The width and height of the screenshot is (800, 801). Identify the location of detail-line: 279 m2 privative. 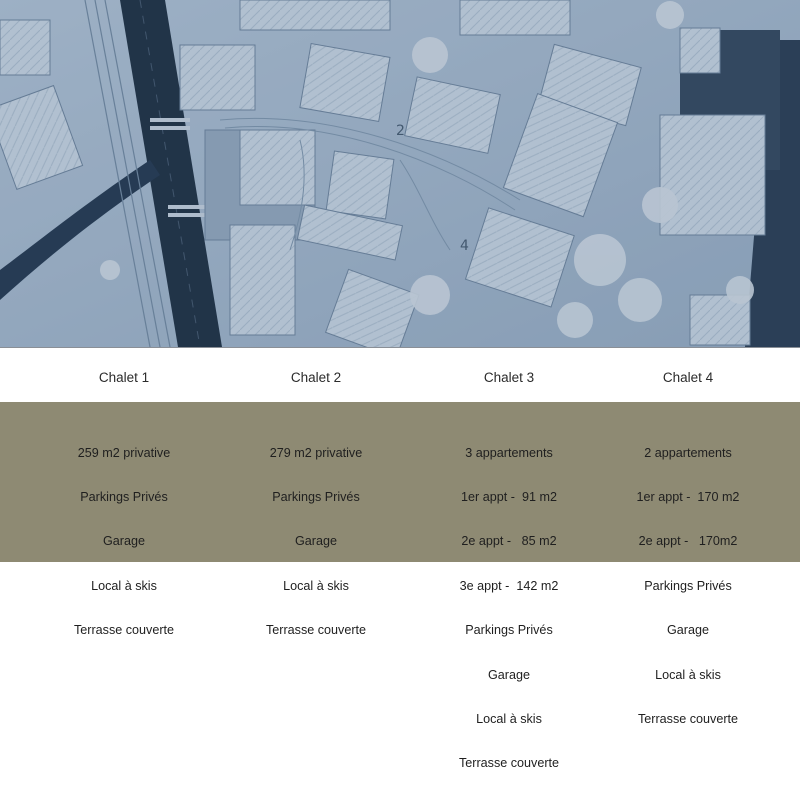
(316, 452).